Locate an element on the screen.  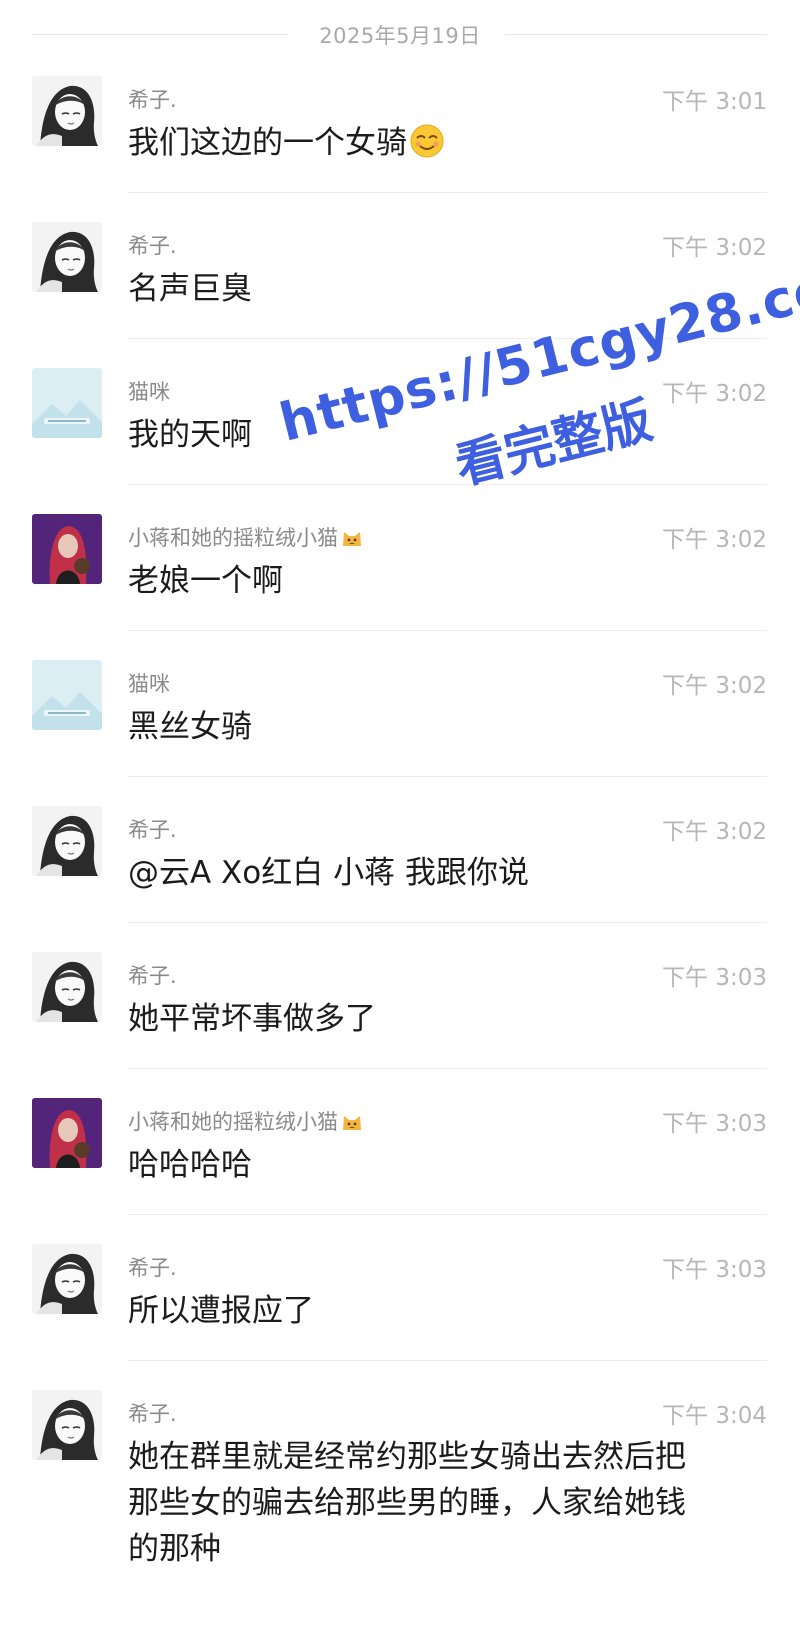
message-text: 所以遭报应了 is located at coordinates (221, 1311).